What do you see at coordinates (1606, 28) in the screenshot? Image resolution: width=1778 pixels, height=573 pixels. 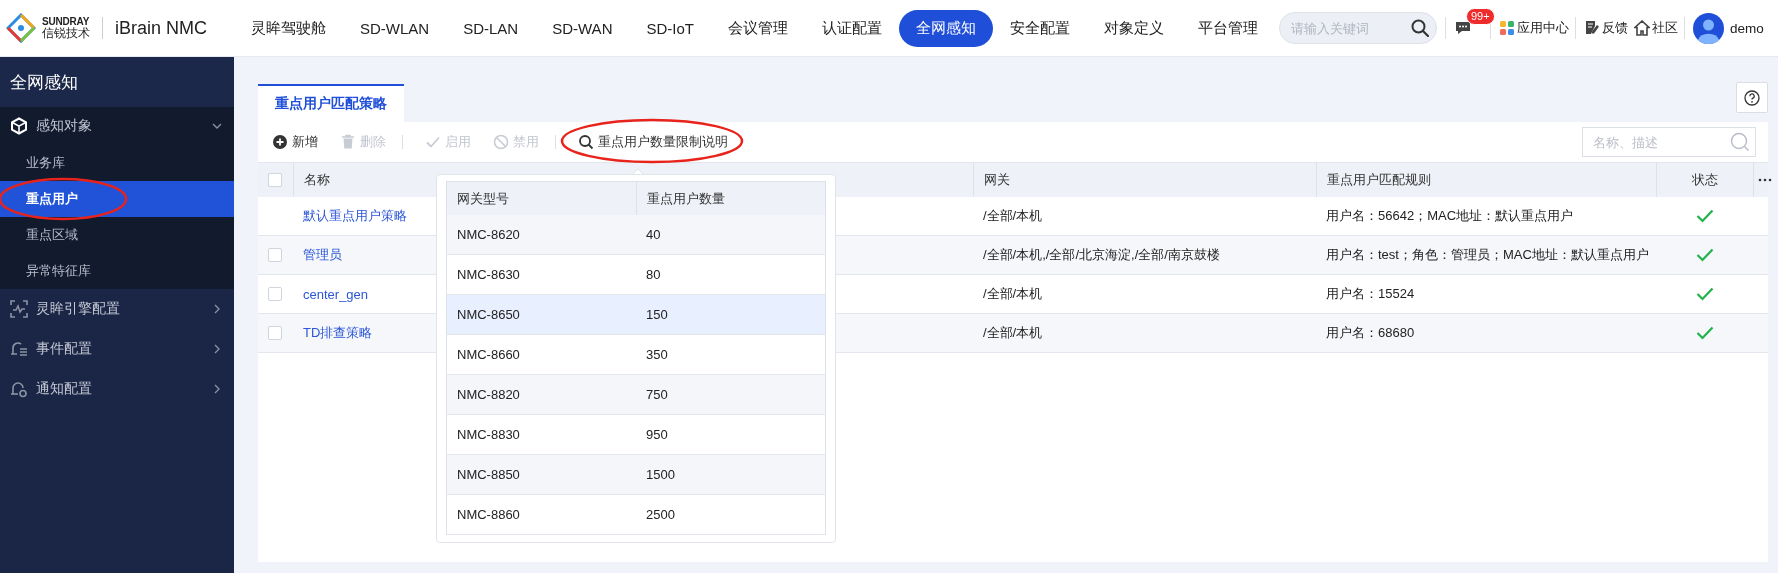 I see `header-link: 反馈` at bounding box center [1606, 28].